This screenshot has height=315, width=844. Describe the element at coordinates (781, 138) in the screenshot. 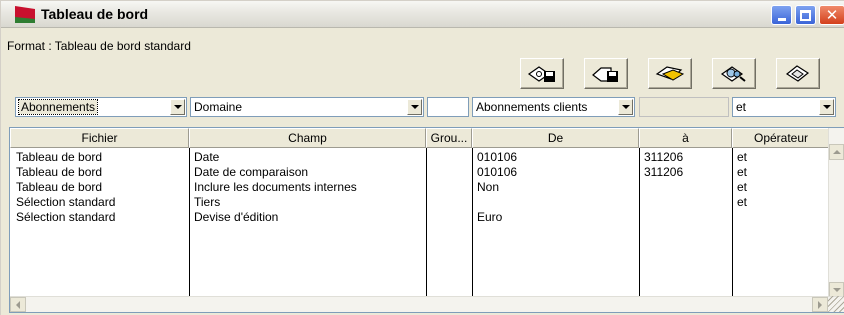

I see `column-header-operateur: Opérateur` at that location.